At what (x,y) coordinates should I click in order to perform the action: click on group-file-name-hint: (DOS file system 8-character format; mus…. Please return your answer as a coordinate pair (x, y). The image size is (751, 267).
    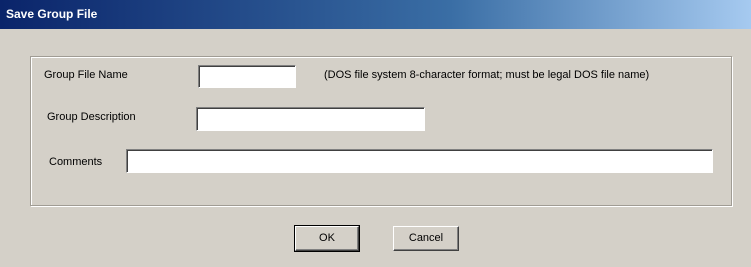
    Looking at the image, I should click on (487, 75).